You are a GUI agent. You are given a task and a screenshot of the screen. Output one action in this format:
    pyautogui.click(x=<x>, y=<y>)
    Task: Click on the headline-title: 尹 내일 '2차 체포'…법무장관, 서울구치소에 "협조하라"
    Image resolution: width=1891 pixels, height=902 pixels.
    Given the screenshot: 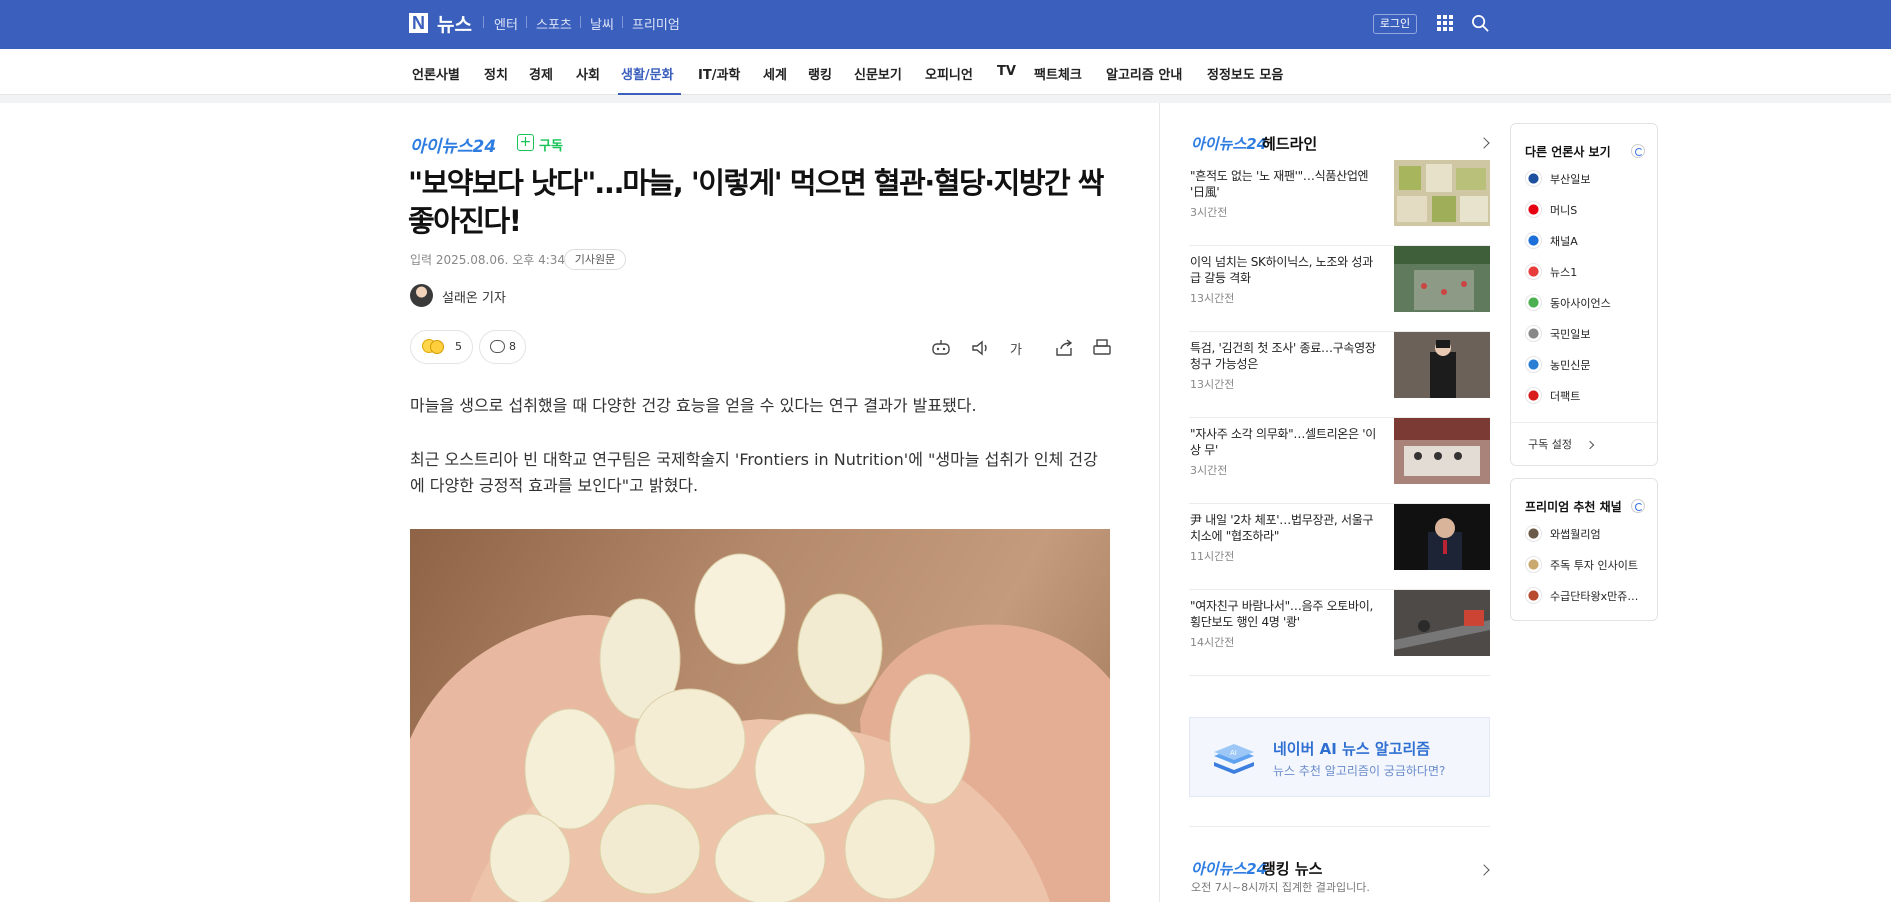 What is the action you would take?
    pyautogui.click(x=1285, y=528)
    